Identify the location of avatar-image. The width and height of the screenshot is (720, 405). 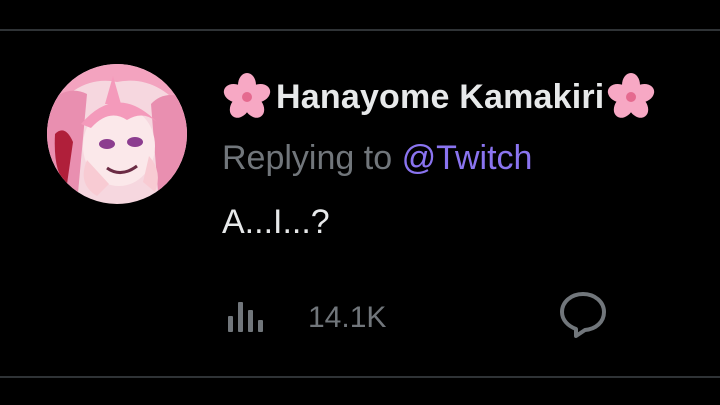
(117, 134).